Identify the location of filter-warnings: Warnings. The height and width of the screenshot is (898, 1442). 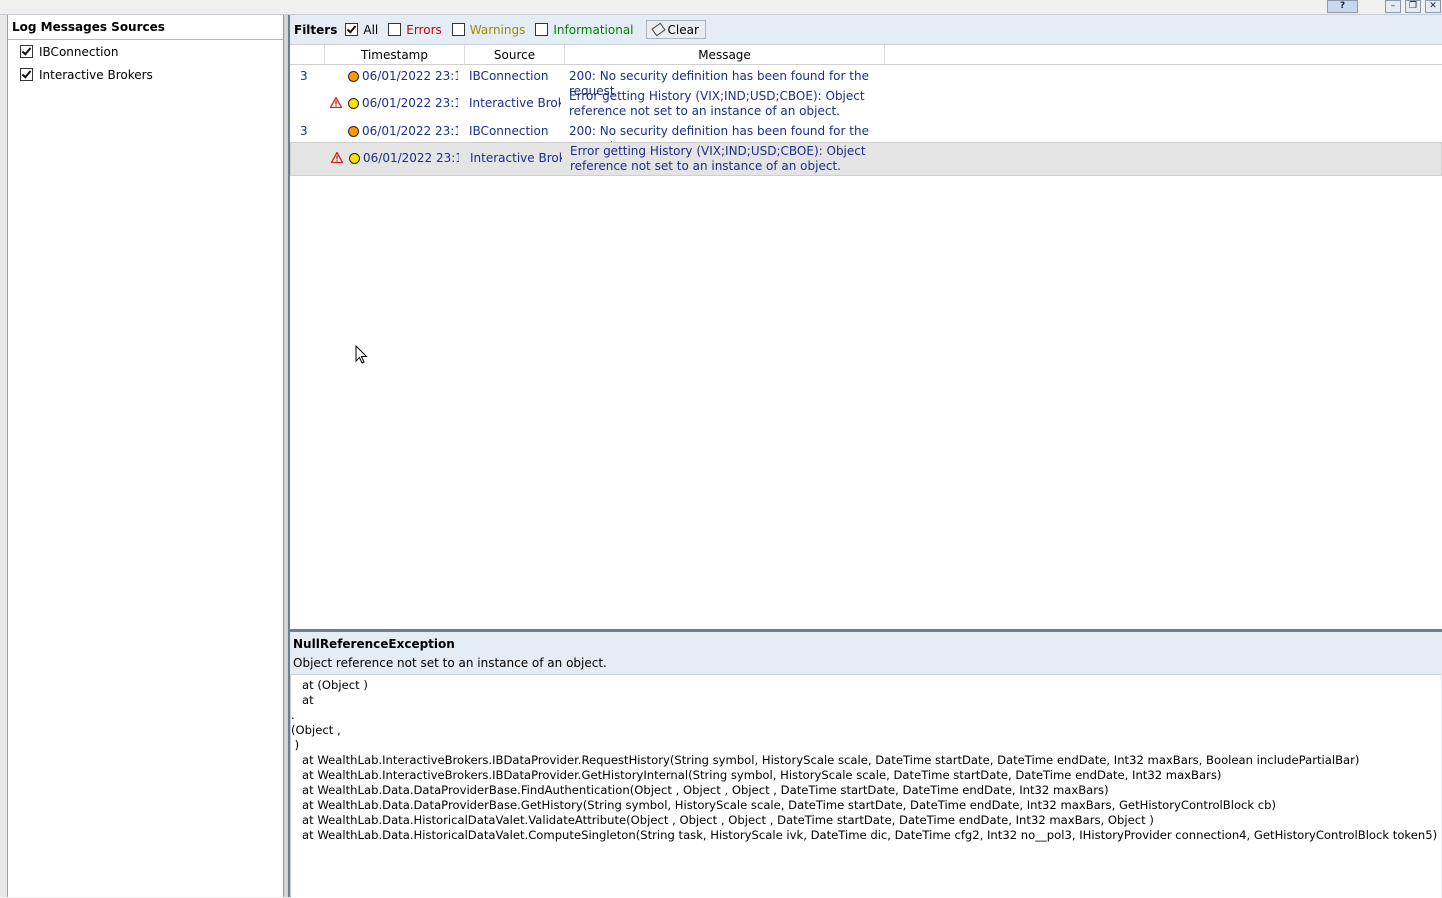
(488, 29).